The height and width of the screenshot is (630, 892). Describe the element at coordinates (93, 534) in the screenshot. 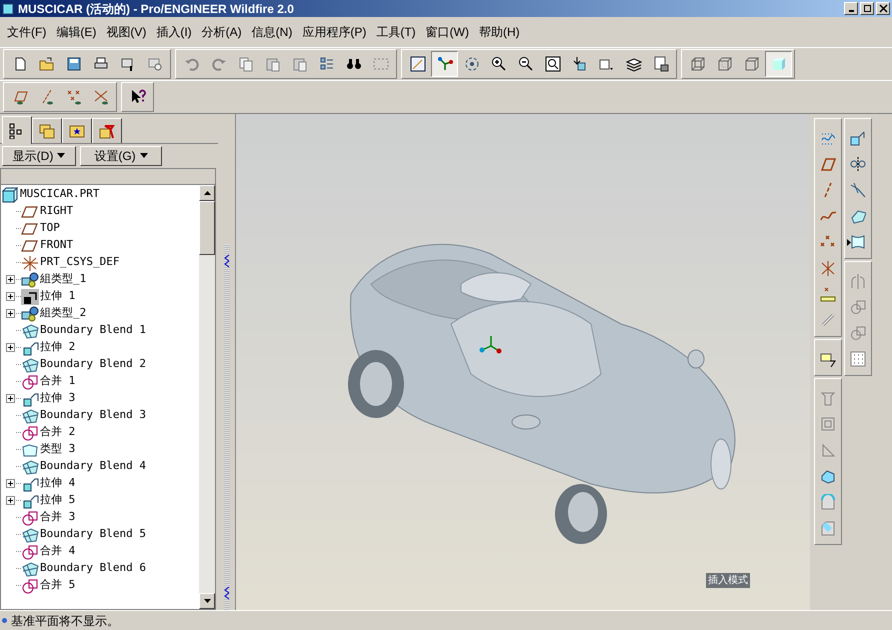

I see `tree-item: Boundary Blend 5` at that location.